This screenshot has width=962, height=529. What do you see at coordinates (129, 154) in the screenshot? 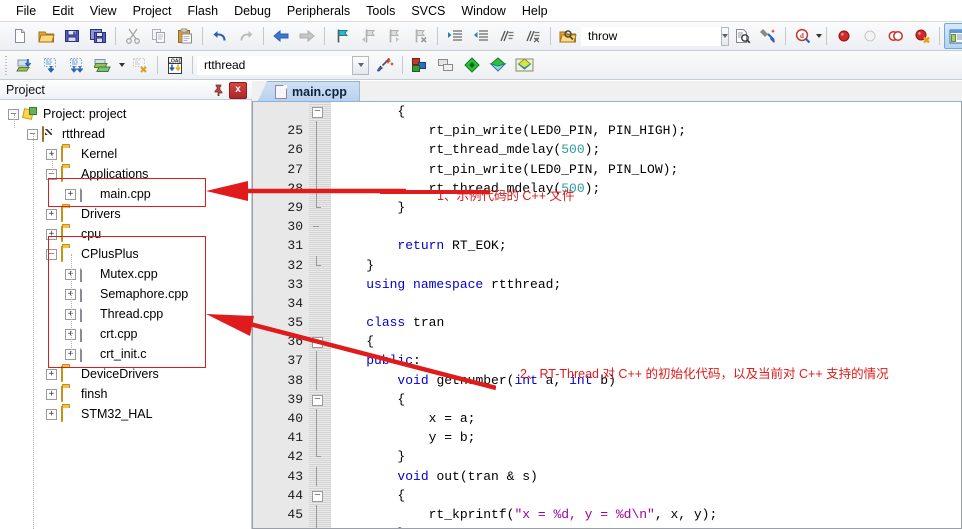
I see `tree-node-kernel: + Kernel` at bounding box center [129, 154].